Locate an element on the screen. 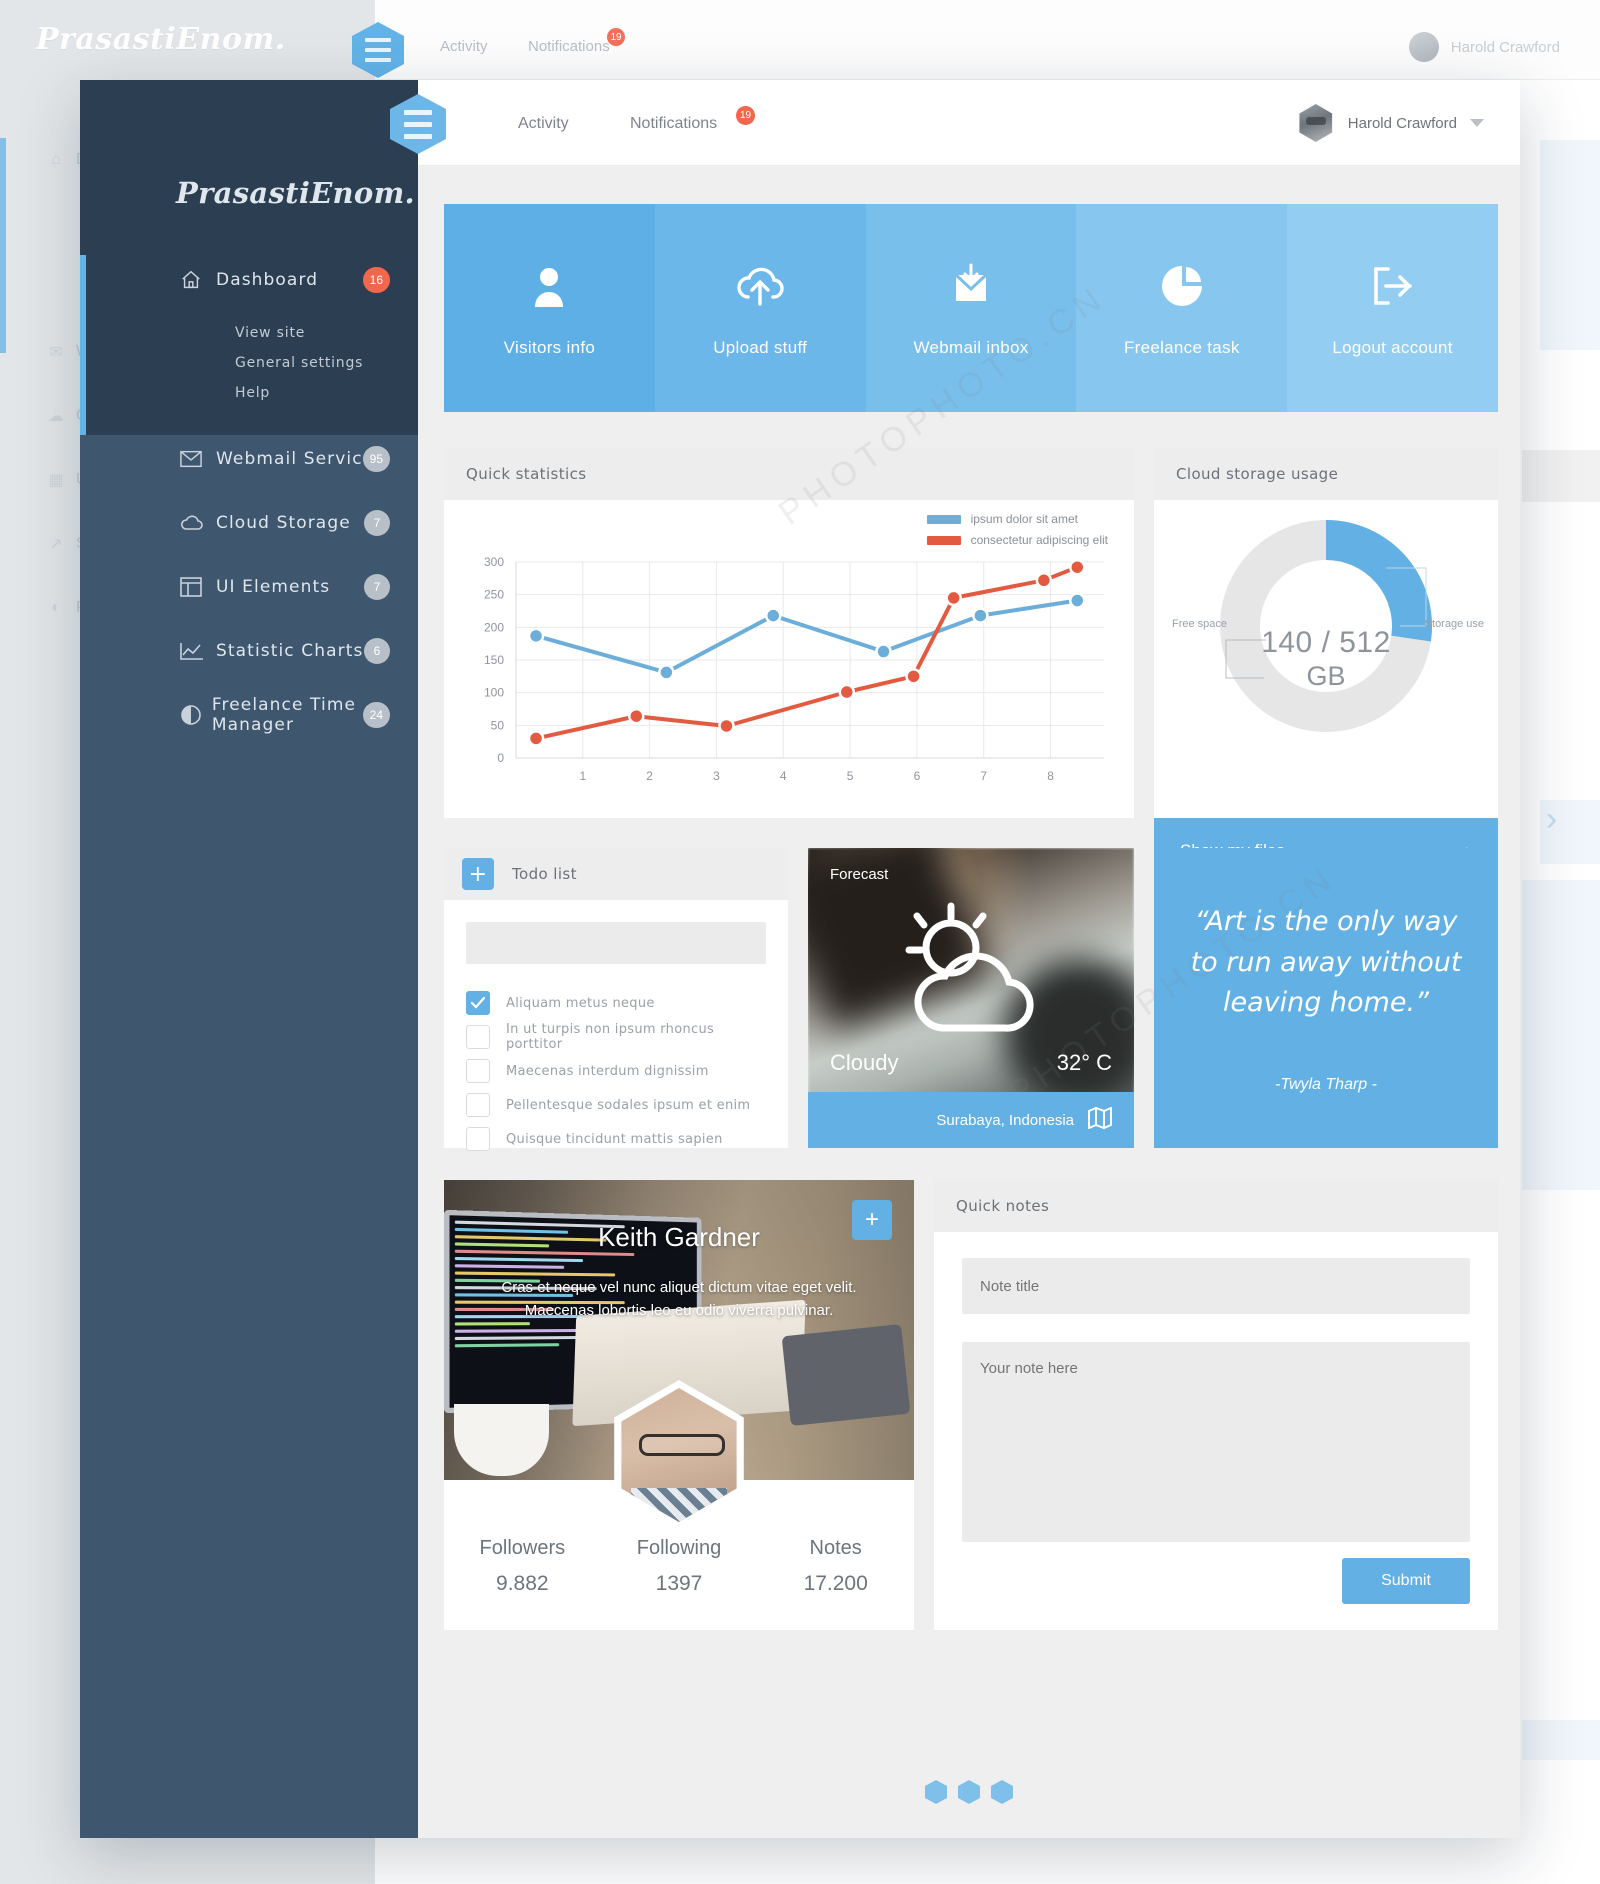 The height and width of the screenshot is (1884, 1600). todo-item: Pellentesque sodales ipsum et enim is located at coordinates (616, 1105).